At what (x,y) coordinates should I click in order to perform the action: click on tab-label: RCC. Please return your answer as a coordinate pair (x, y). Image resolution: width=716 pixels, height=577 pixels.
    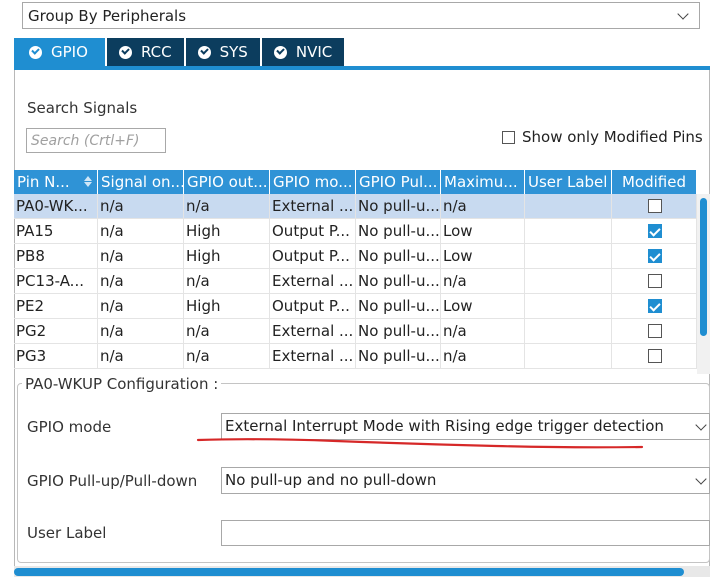
    Looking at the image, I should click on (156, 52).